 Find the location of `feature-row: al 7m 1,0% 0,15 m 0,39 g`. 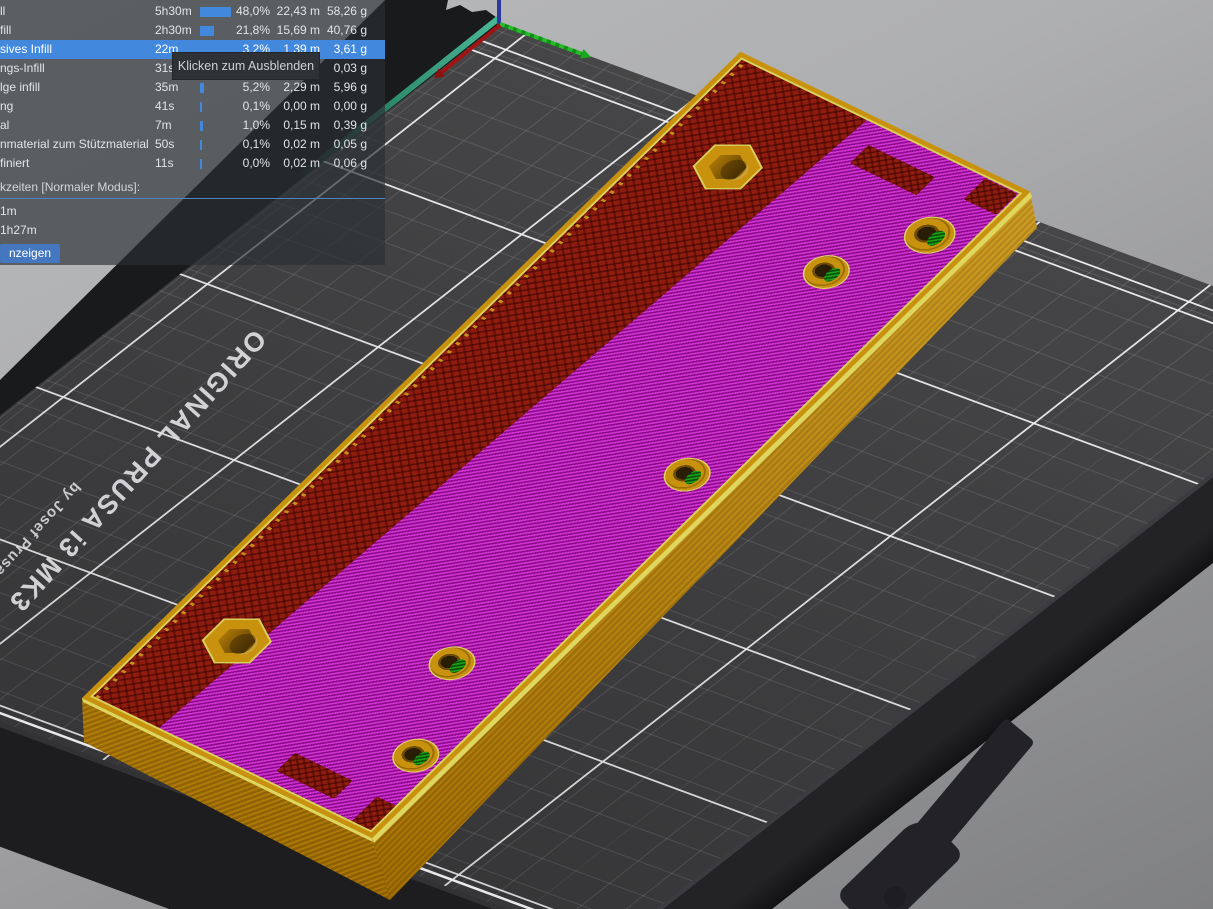

feature-row: al 7m 1,0% 0,15 m 0,39 g is located at coordinates (192, 125).